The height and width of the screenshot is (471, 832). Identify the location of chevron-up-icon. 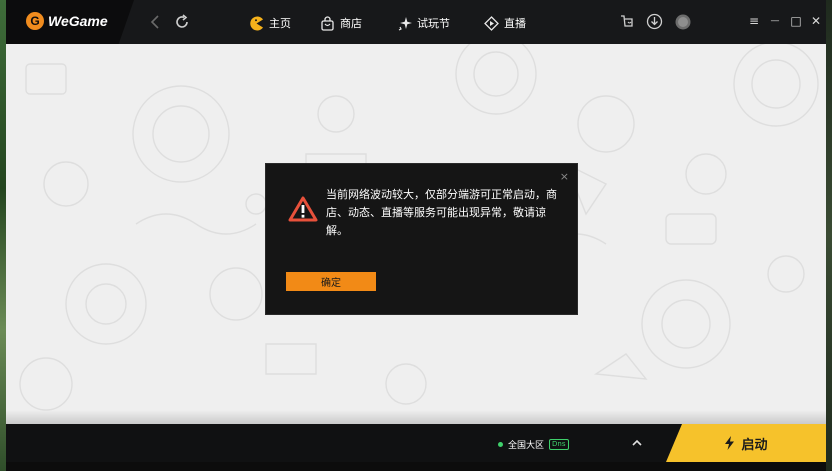
(637, 442).